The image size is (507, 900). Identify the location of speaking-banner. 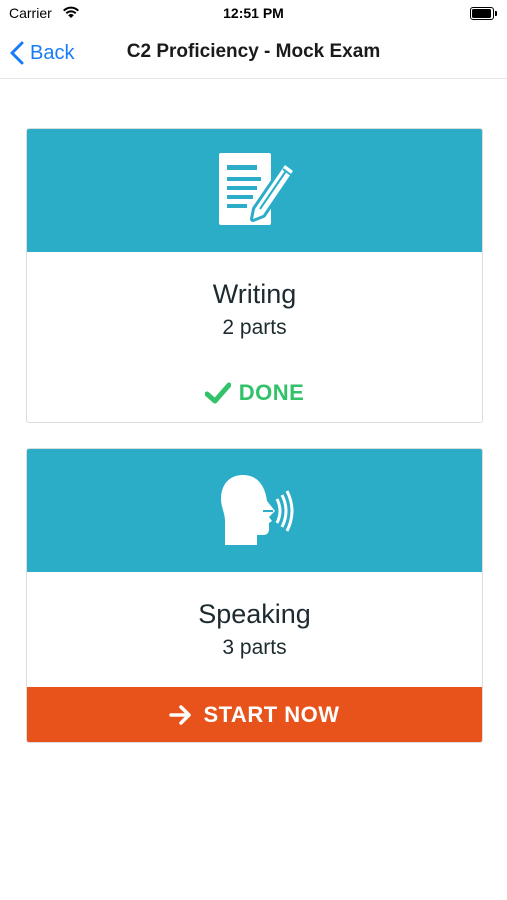
(254, 510).